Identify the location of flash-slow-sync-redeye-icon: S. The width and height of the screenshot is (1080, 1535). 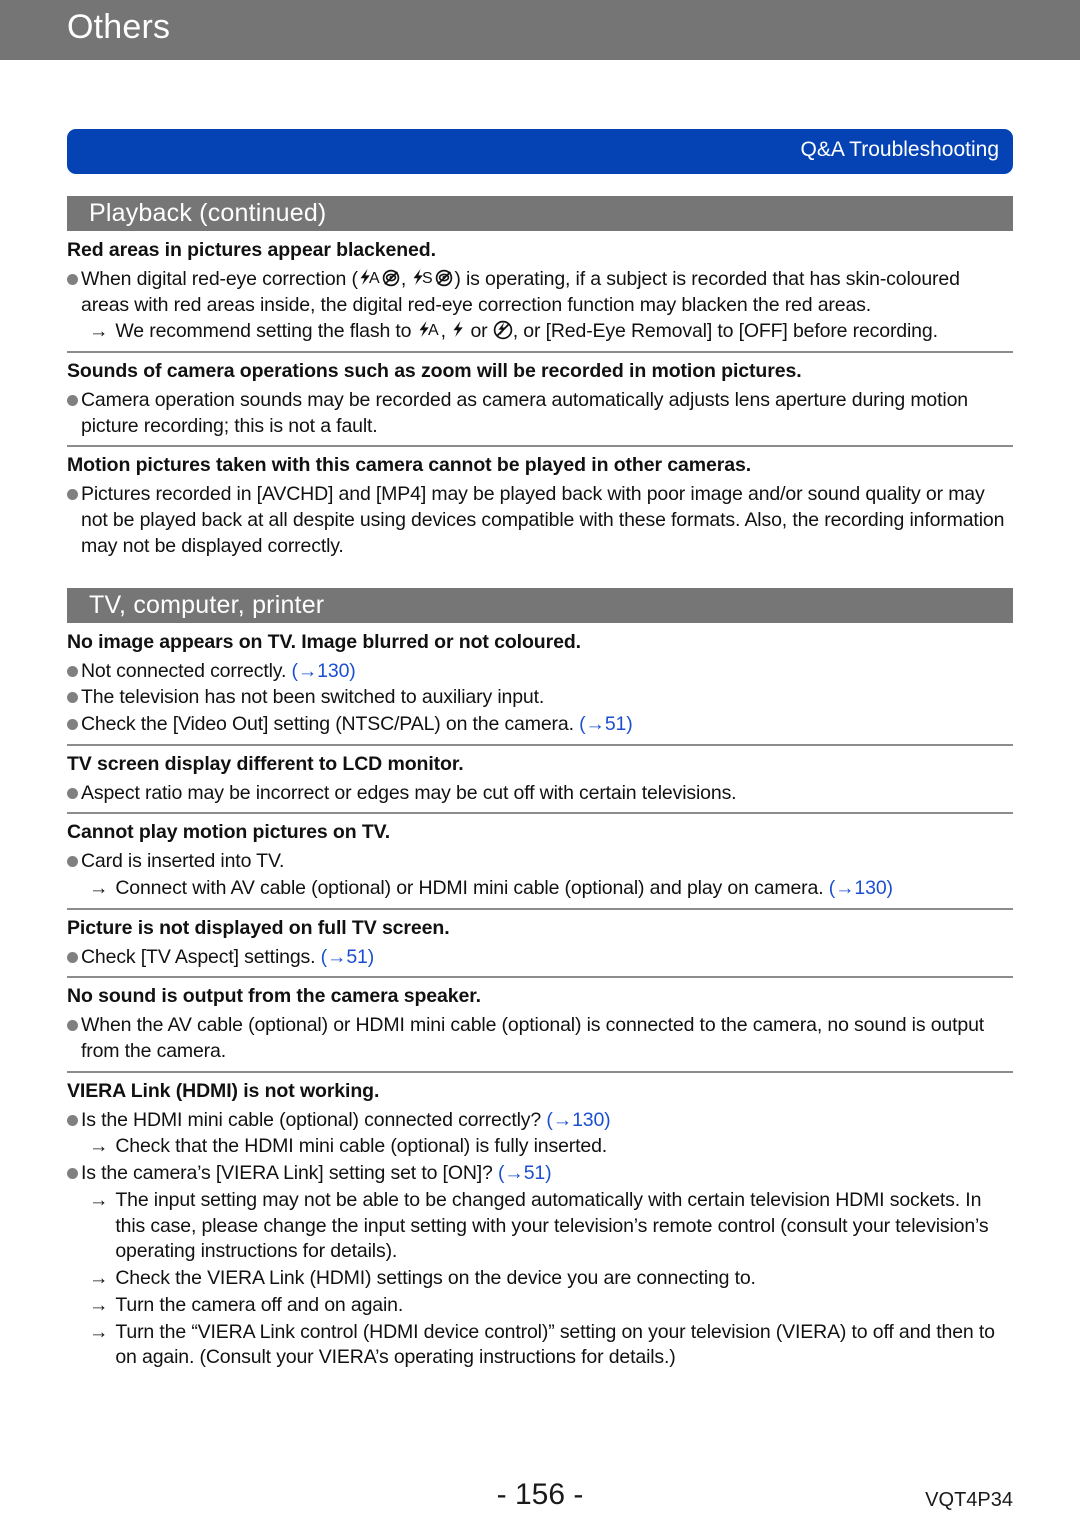
(432, 278).